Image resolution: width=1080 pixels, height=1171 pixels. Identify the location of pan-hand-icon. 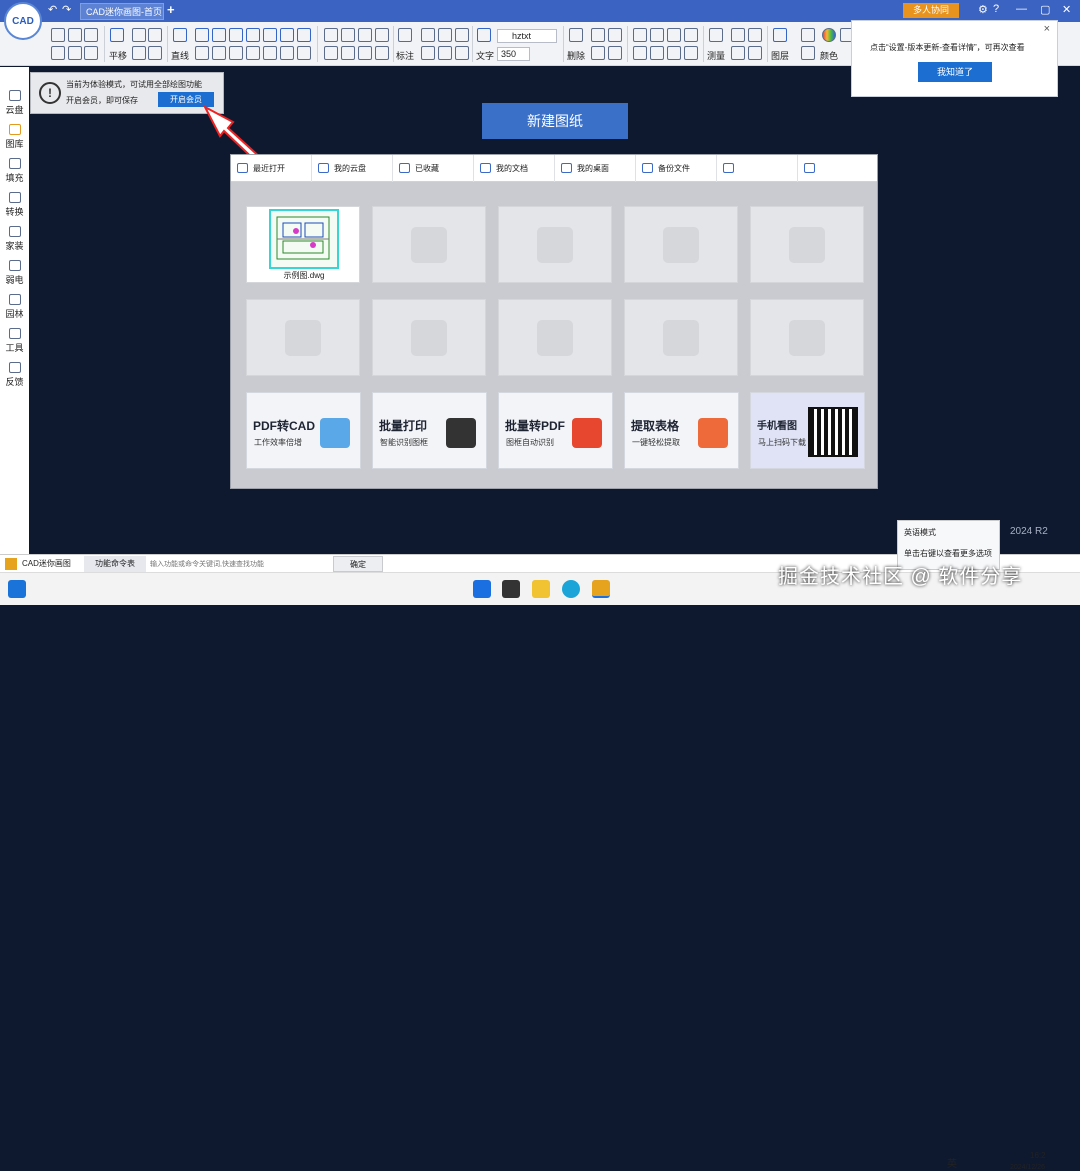
(117, 35).